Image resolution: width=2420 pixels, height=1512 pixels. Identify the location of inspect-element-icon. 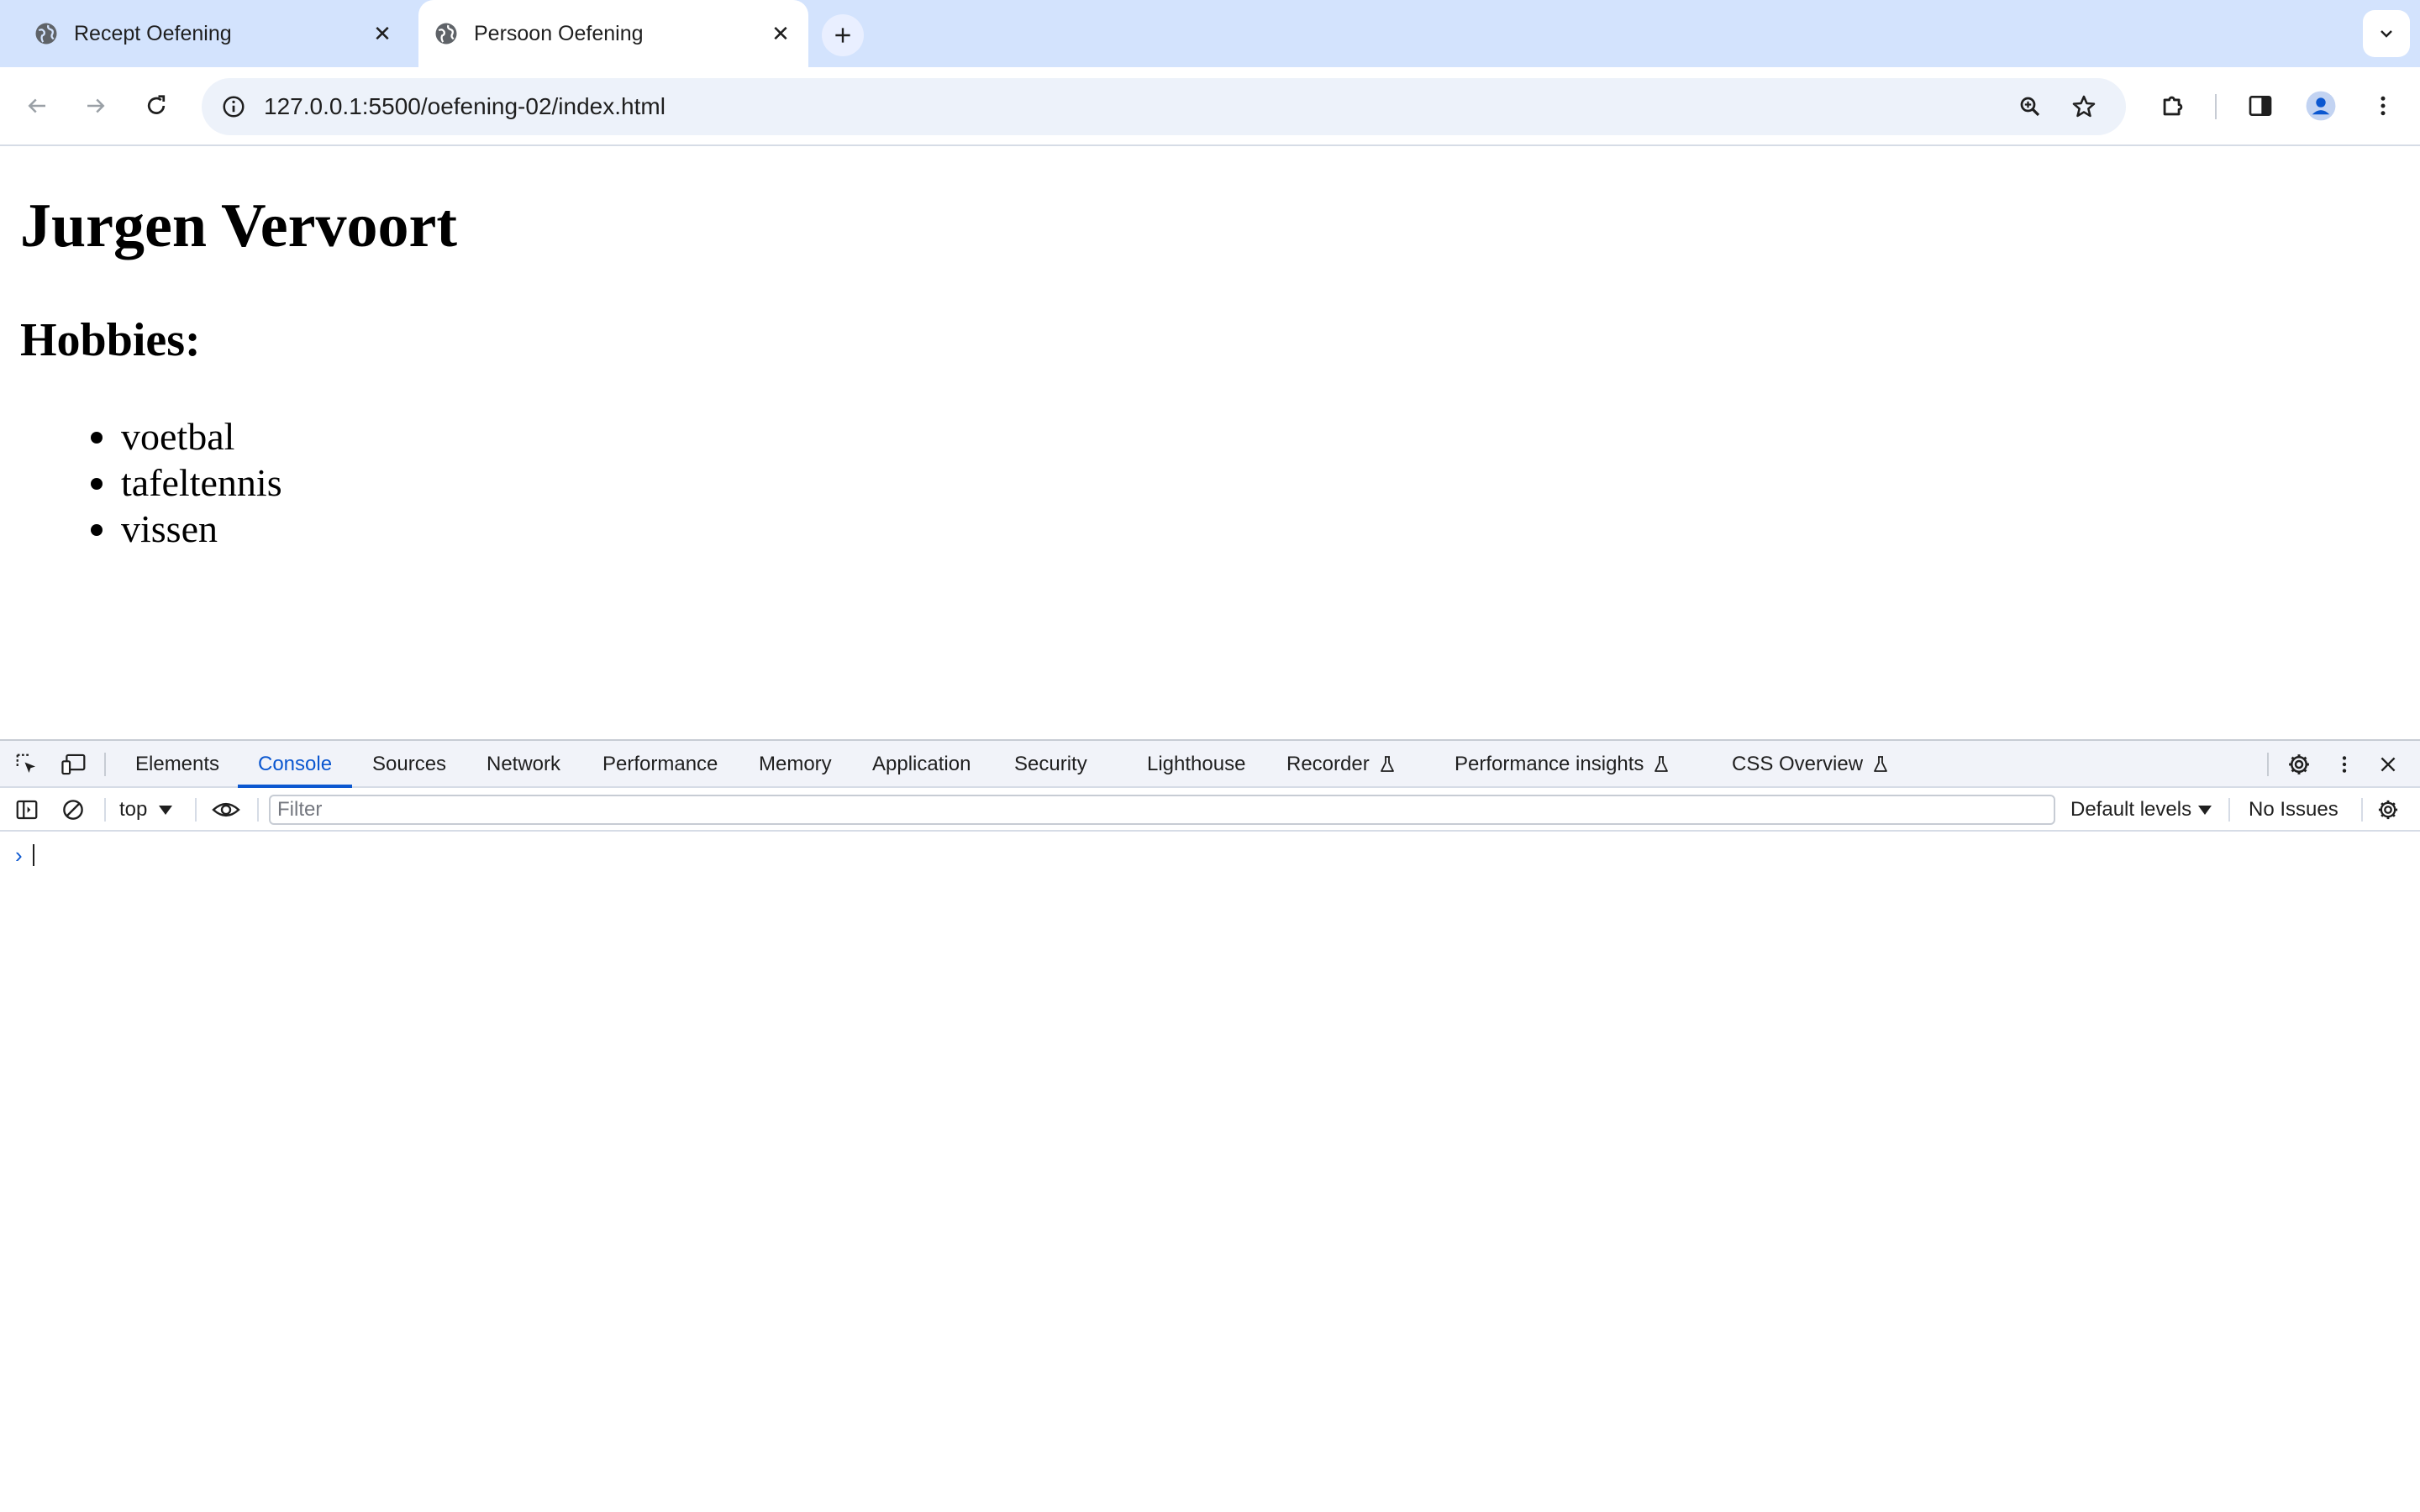
(27, 764).